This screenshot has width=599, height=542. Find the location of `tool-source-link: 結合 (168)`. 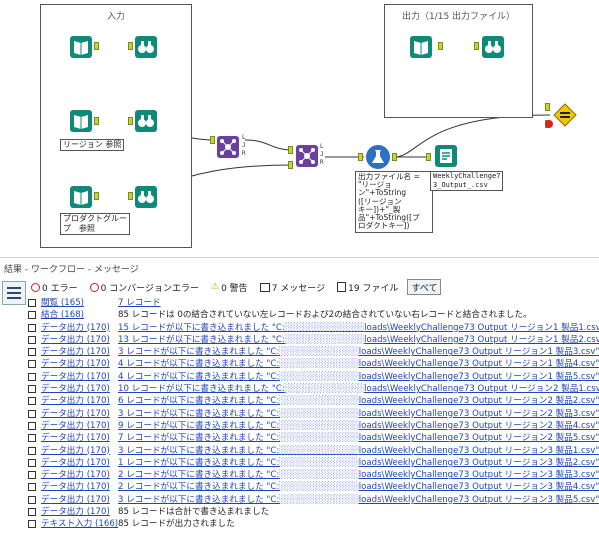

tool-source-link: 結合 (168) is located at coordinates (85, 315).